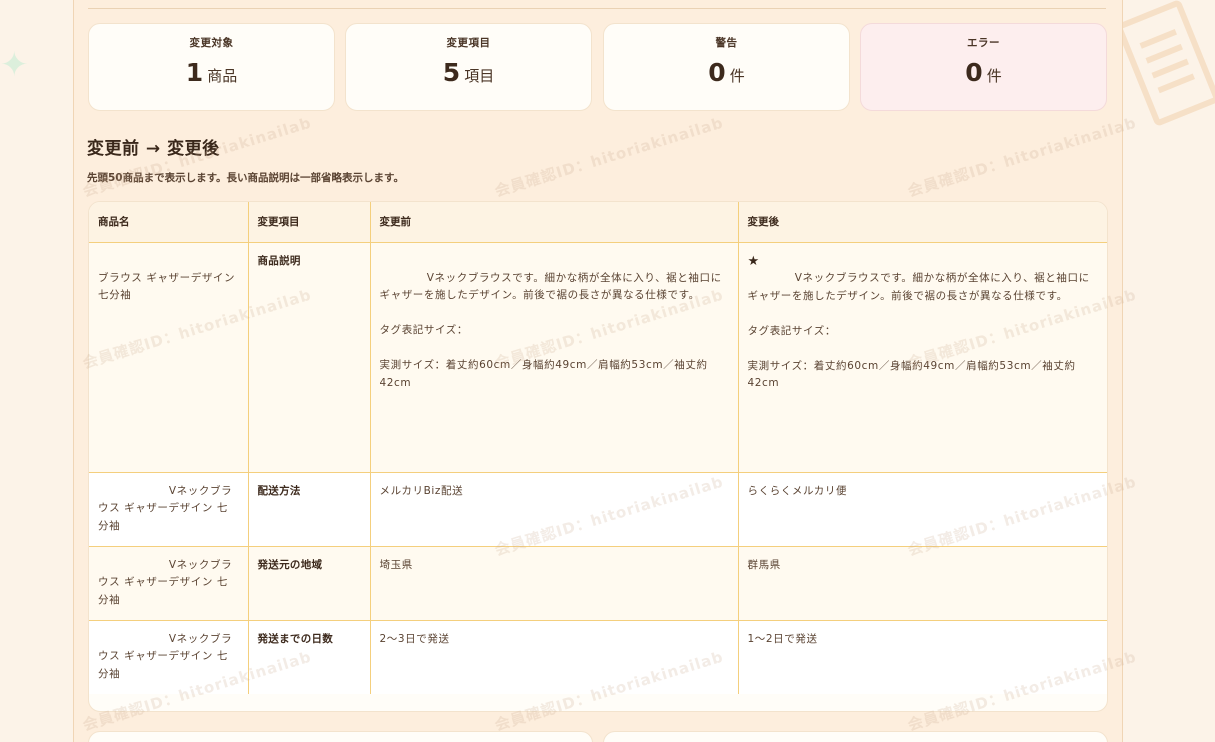 This screenshot has height=742, width=1215. What do you see at coordinates (194, 72) in the screenshot?
I see `summary-value: 1` at bounding box center [194, 72].